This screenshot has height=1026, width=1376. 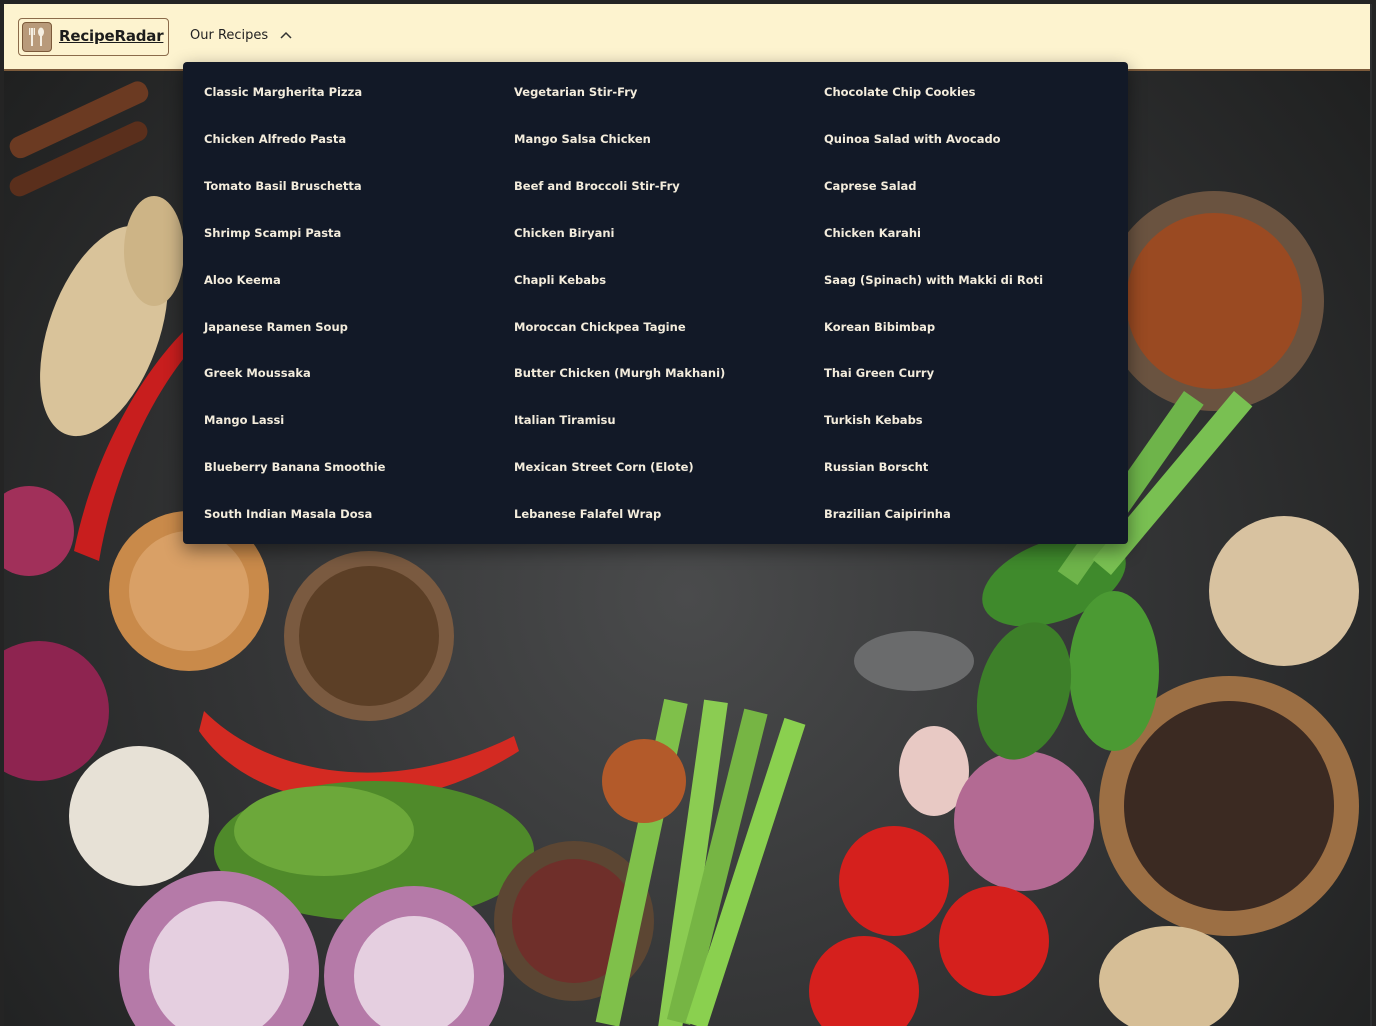 What do you see at coordinates (687, 37) in the screenshot?
I see `navbar: RecipeRadar Our Recipes` at bounding box center [687, 37].